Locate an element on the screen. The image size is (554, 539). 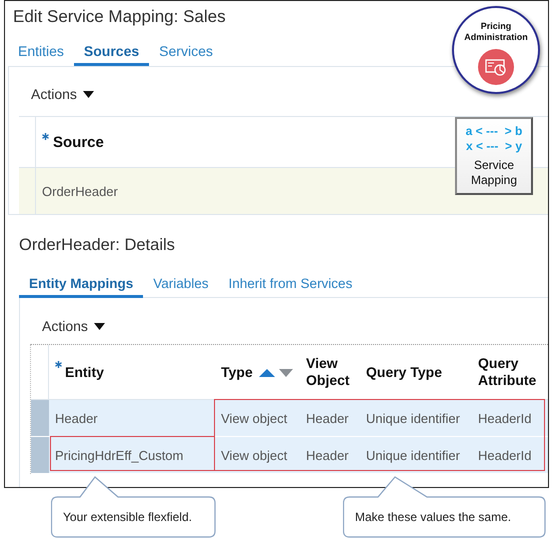
column-header: View Object is located at coordinates (330, 372).